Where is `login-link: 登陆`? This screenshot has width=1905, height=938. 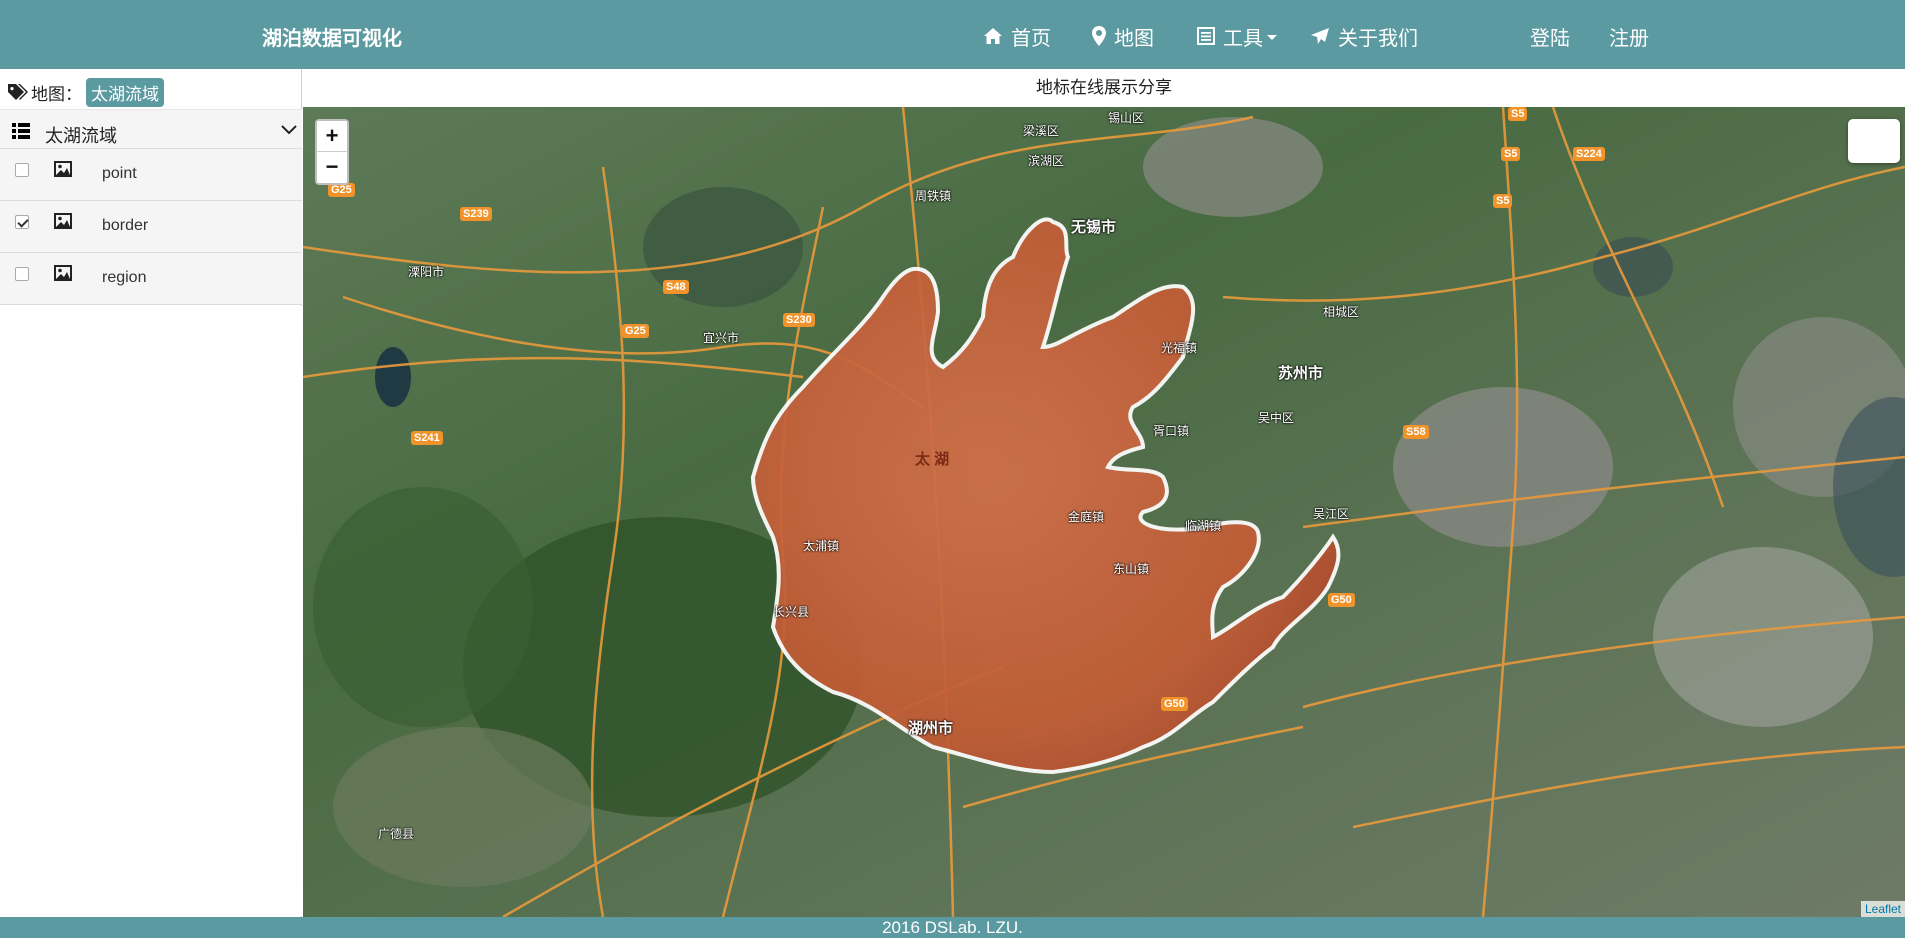 login-link: 登陆 is located at coordinates (1550, 36).